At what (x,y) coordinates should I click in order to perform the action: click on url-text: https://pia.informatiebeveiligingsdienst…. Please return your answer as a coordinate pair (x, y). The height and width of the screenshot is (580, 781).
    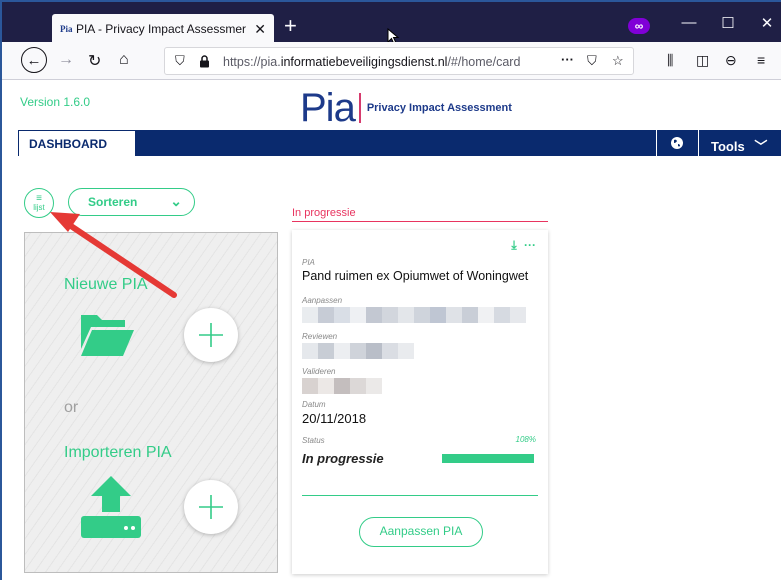
    Looking at the image, I should click on (372, 62).